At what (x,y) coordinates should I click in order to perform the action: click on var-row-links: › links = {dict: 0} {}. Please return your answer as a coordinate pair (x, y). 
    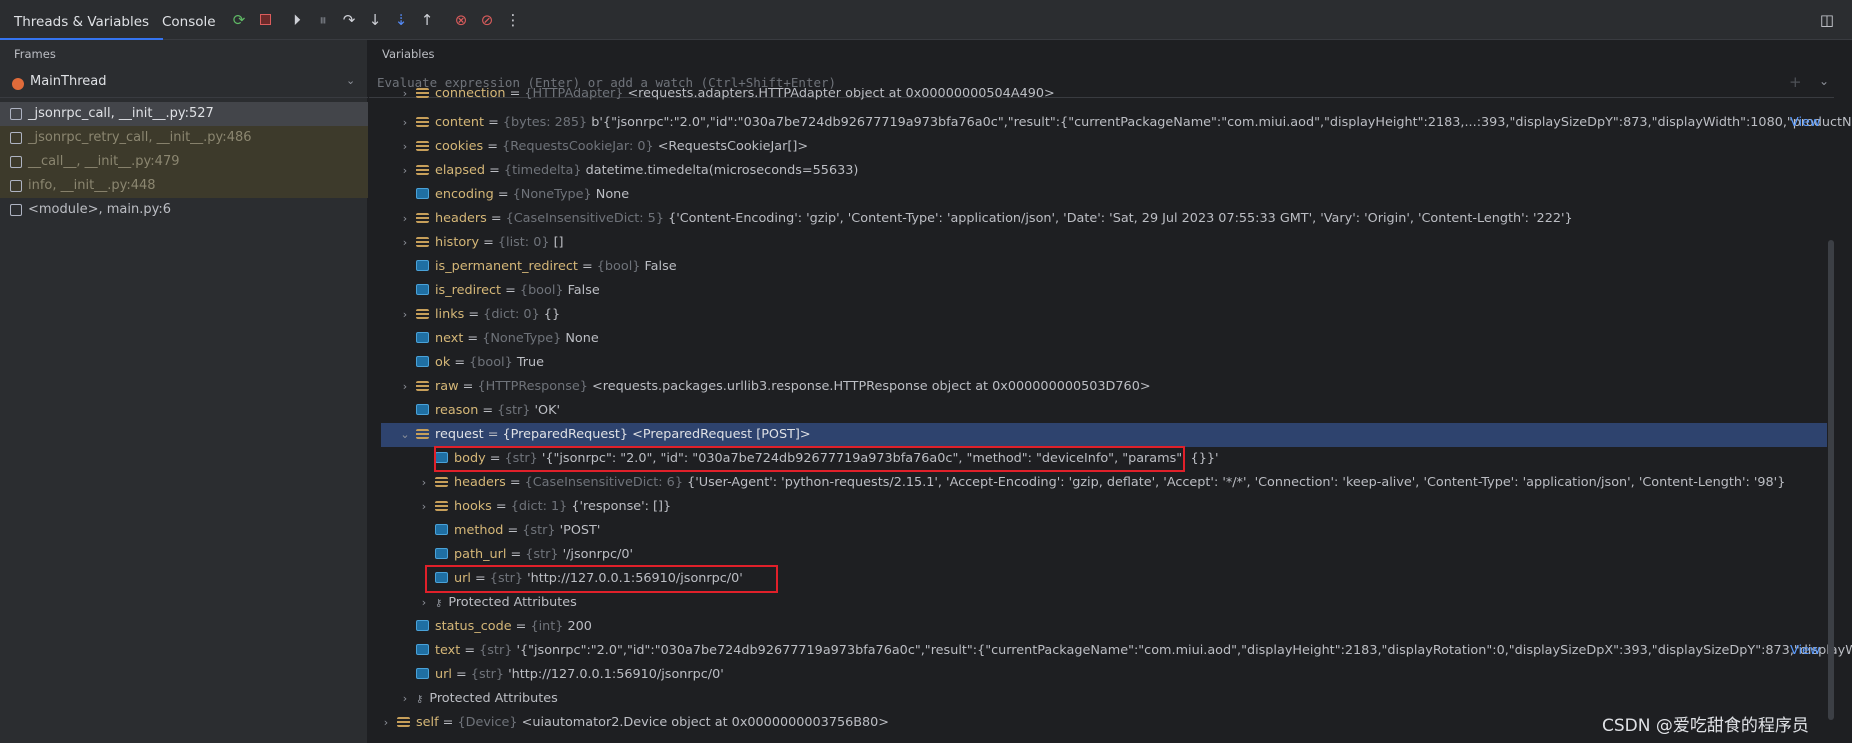
    Looking at the image, I should click on (479, 315).